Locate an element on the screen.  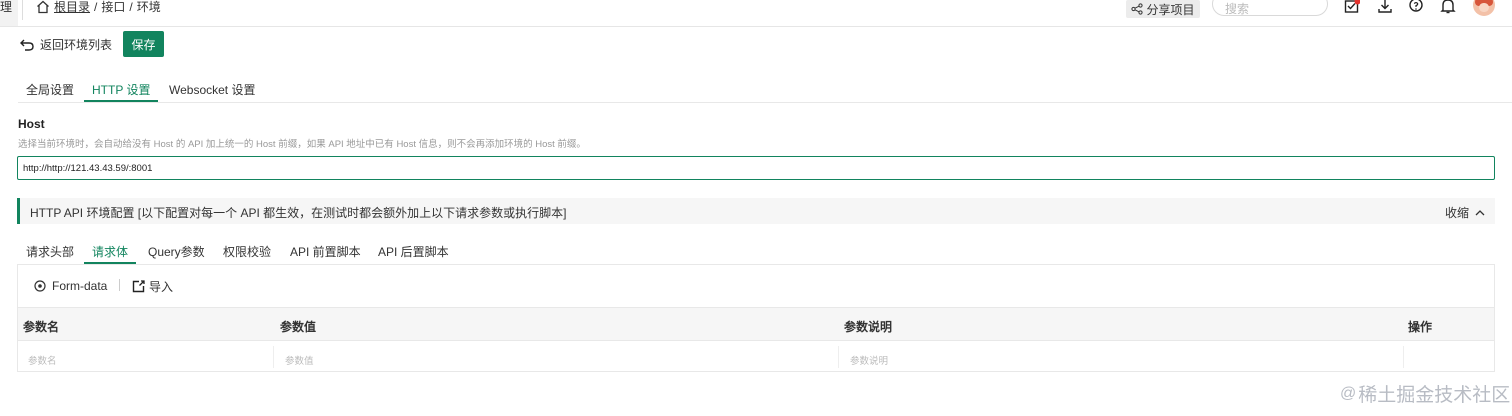
watermark-text: 稀土掘金技术社区 is located at coordinates (1434, 395).